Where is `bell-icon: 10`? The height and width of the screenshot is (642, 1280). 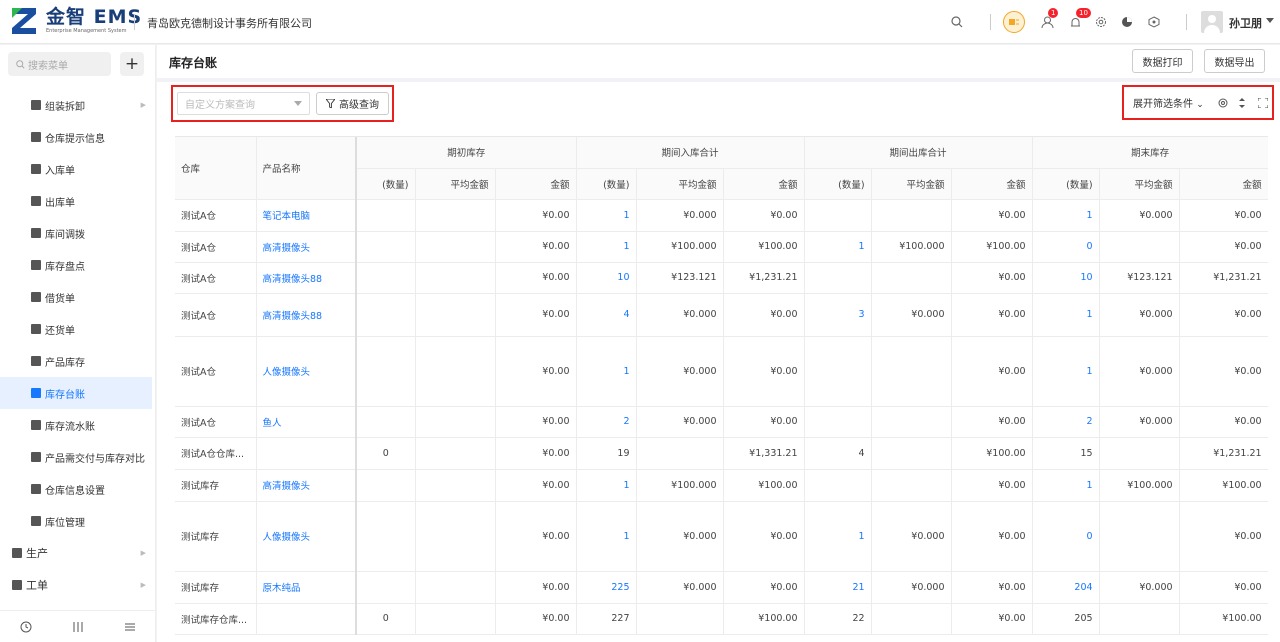
bell-icon: 10 is located at coordinates (1078, 19).